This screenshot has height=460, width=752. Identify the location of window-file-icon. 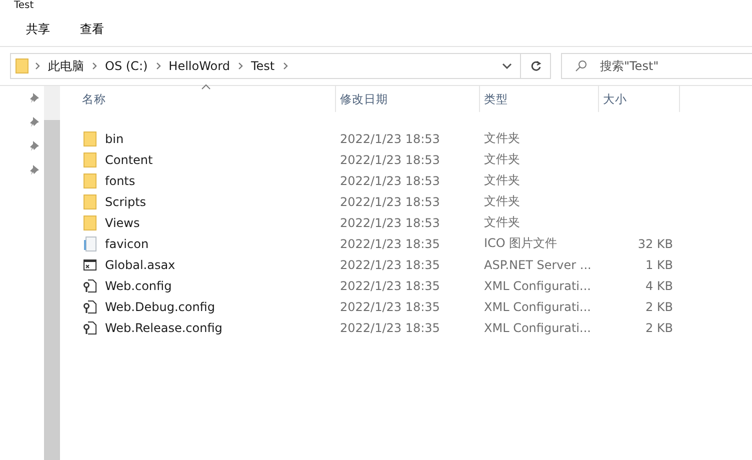
(90, 264).